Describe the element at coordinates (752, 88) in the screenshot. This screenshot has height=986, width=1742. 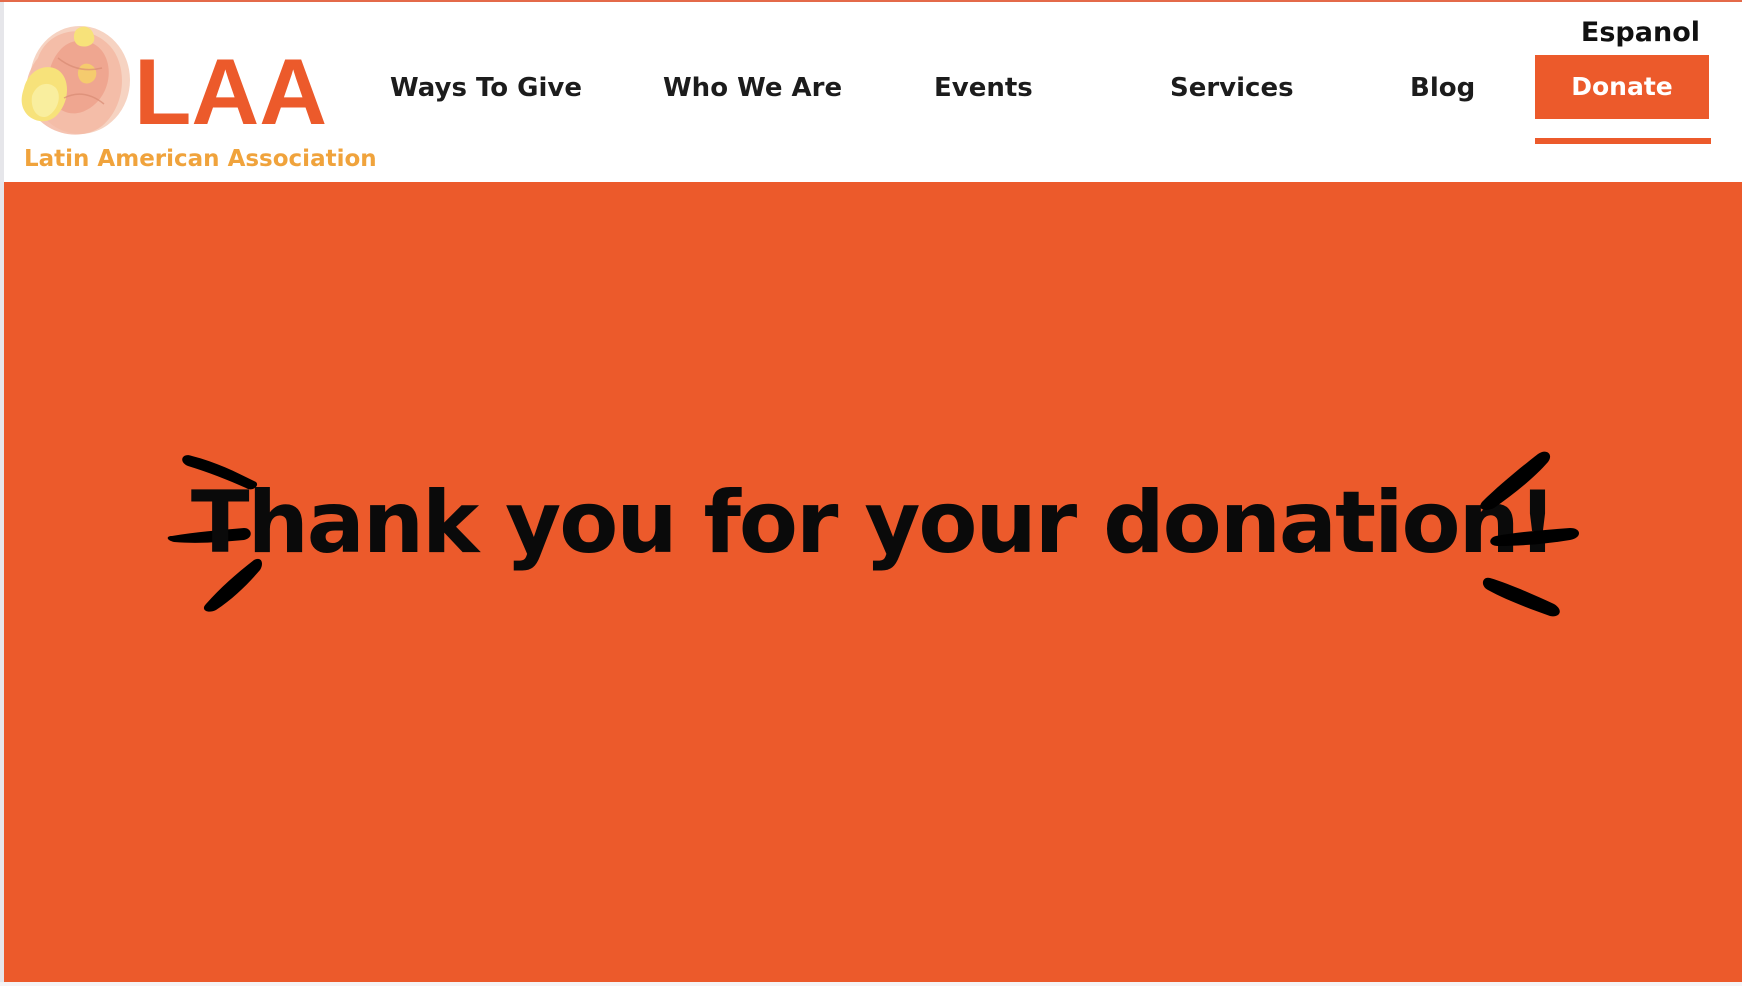
I see `nav-who-we-are: Who We Are` at that location.